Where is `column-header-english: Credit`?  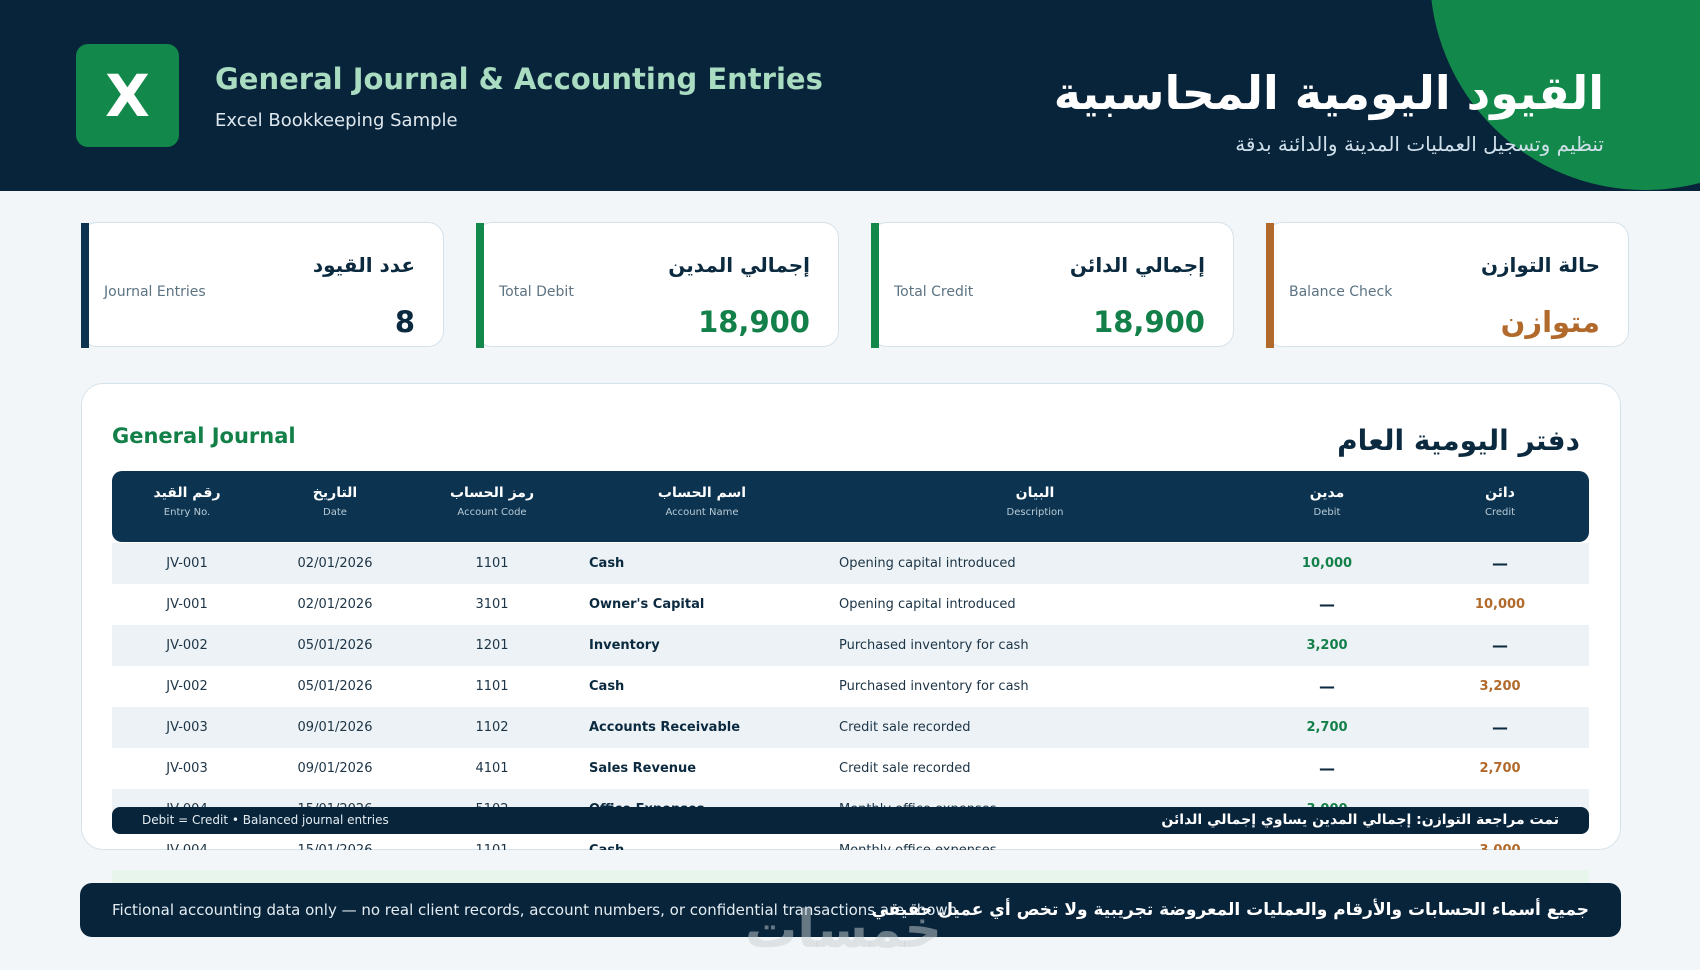 column-header-english: Credit is located at coordinates (1500, 512).